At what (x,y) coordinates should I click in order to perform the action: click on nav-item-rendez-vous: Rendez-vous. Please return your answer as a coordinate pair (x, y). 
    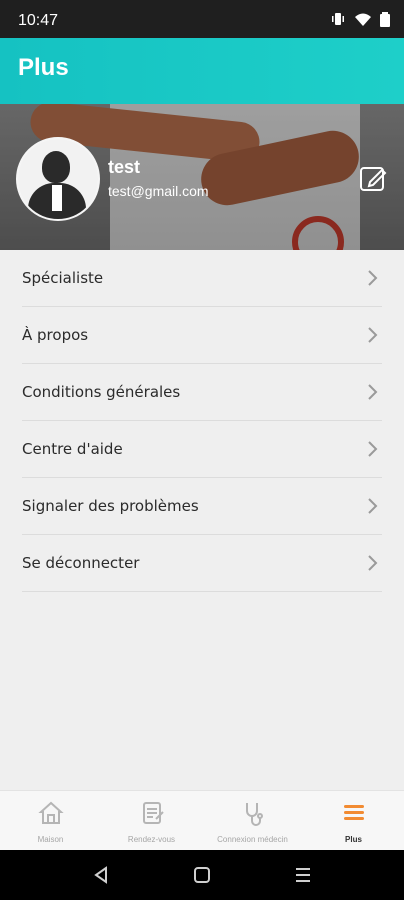
    Looking at the image, I should click on (152, 817).